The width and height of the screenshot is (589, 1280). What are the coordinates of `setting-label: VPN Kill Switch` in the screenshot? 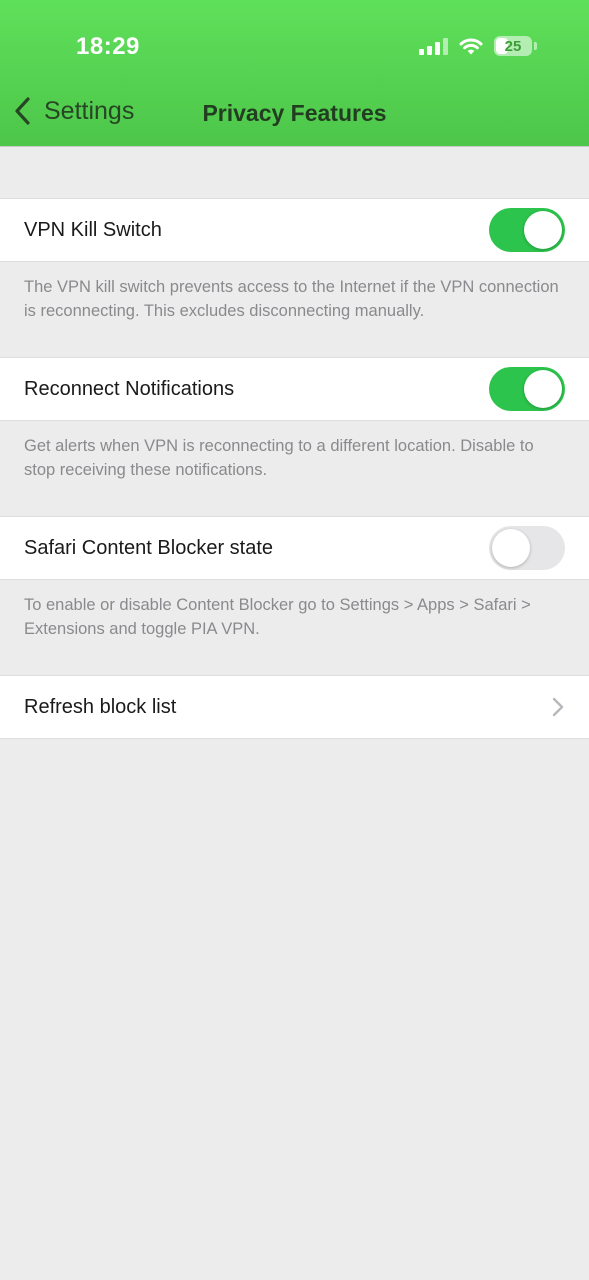 It's located at (93, 229).